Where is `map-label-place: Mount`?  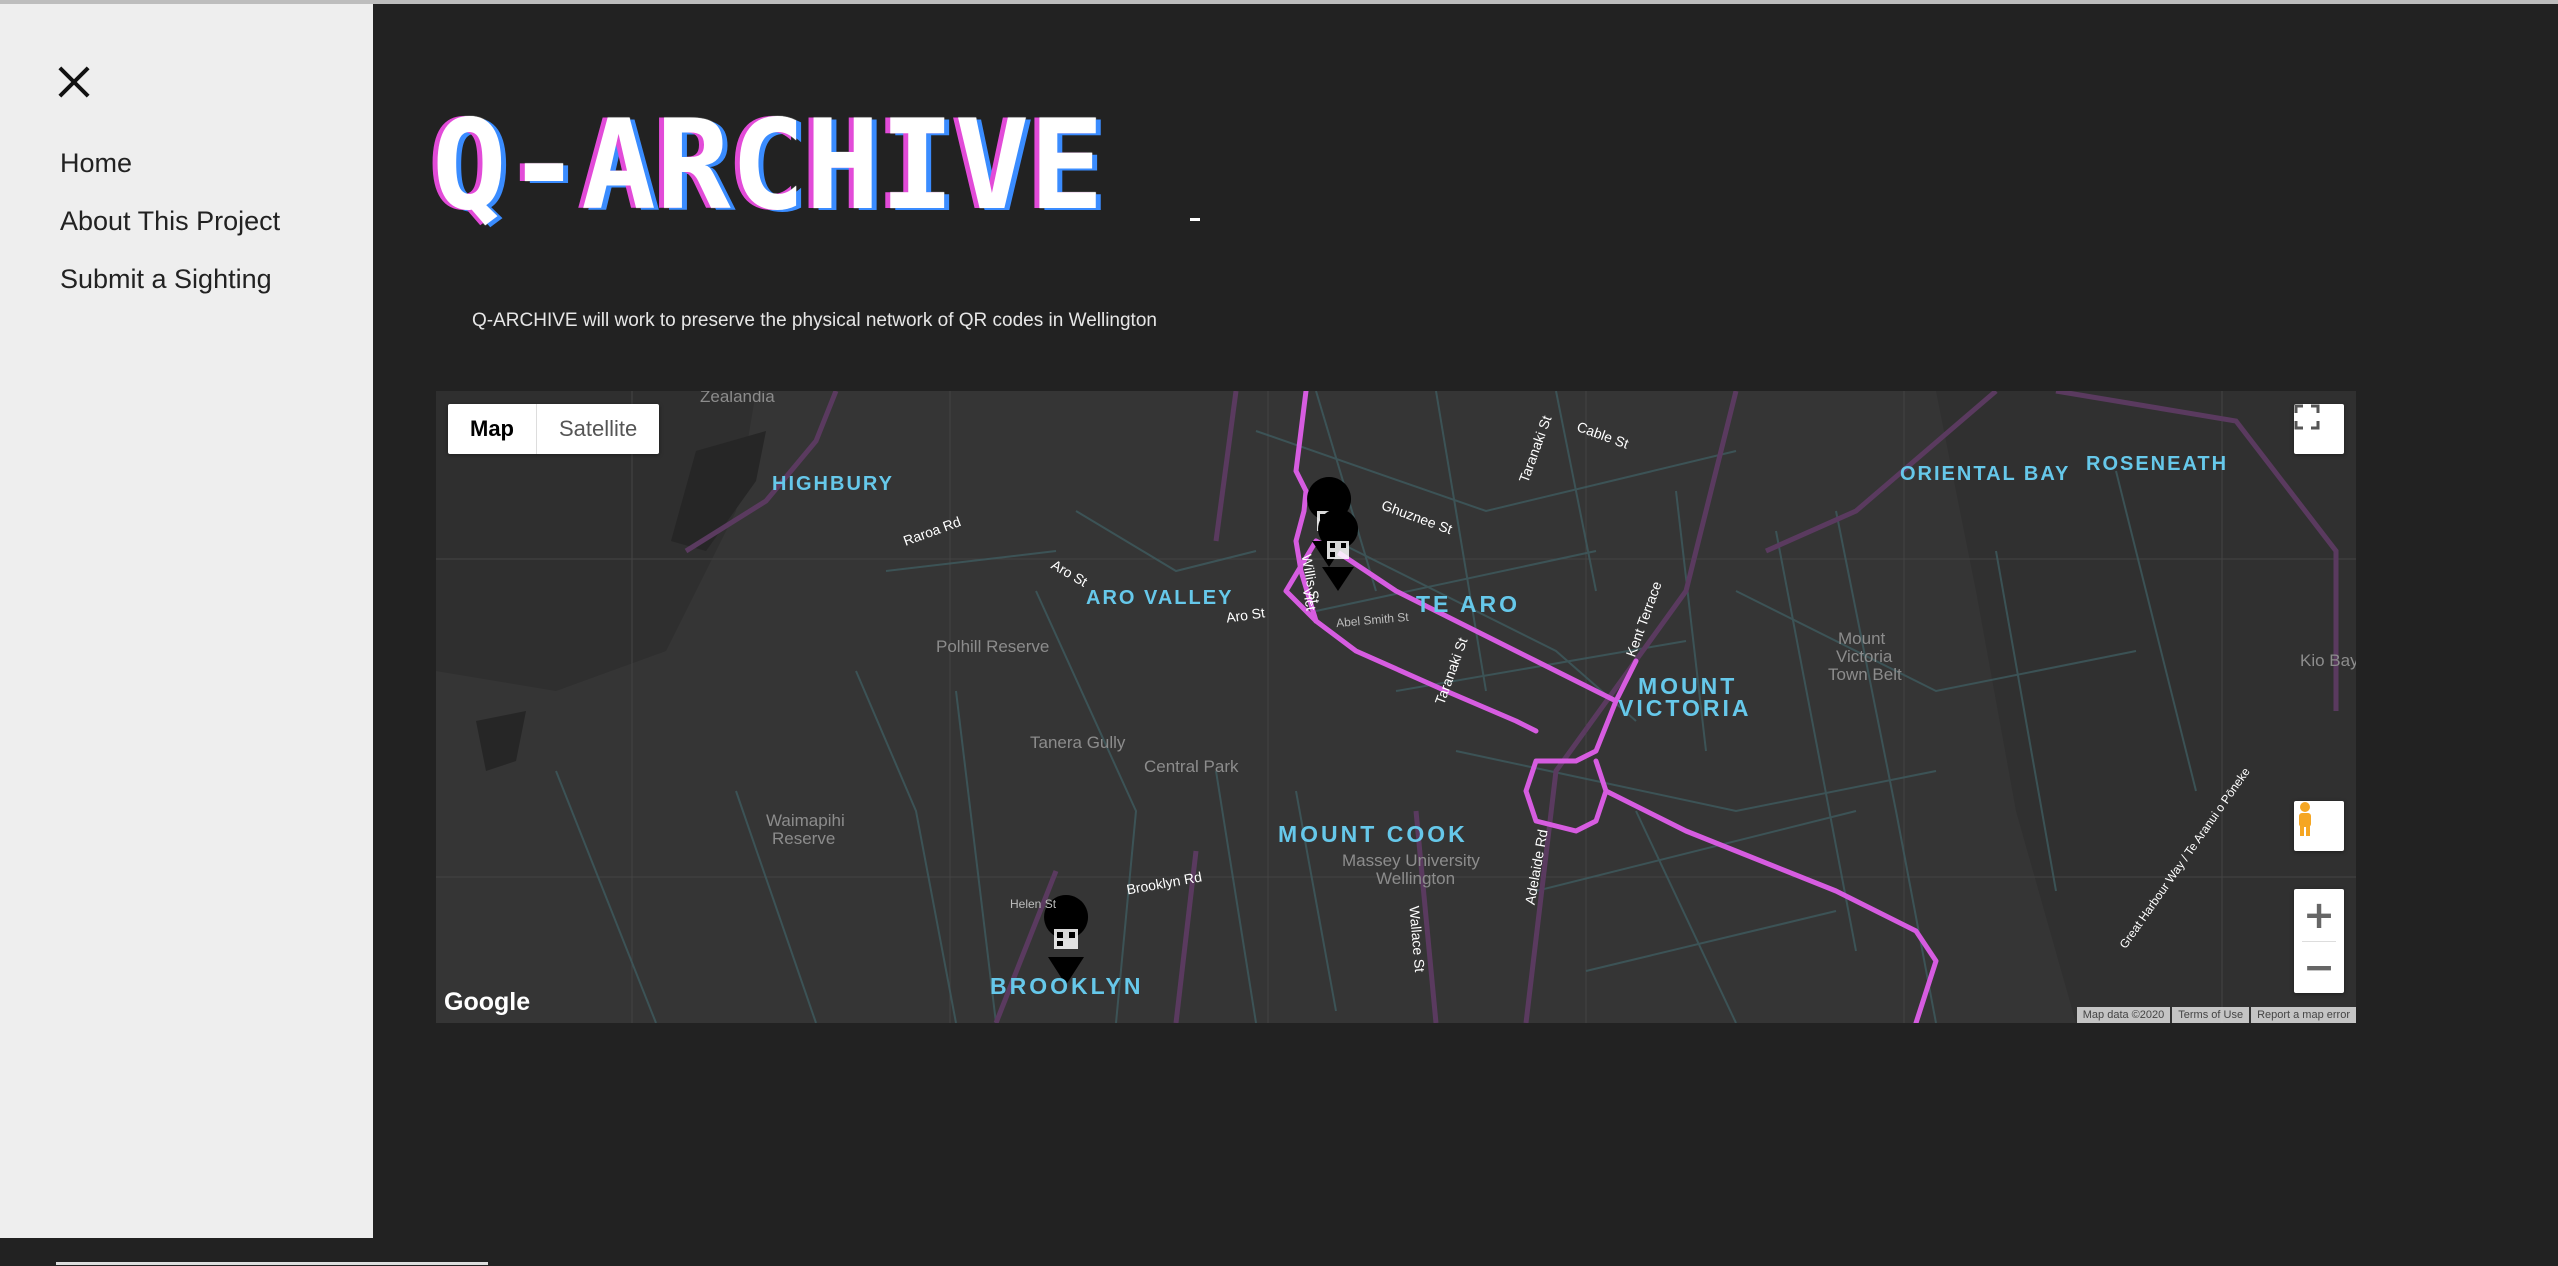 map-label-place: Mount is located at coordinates (1862, 638).